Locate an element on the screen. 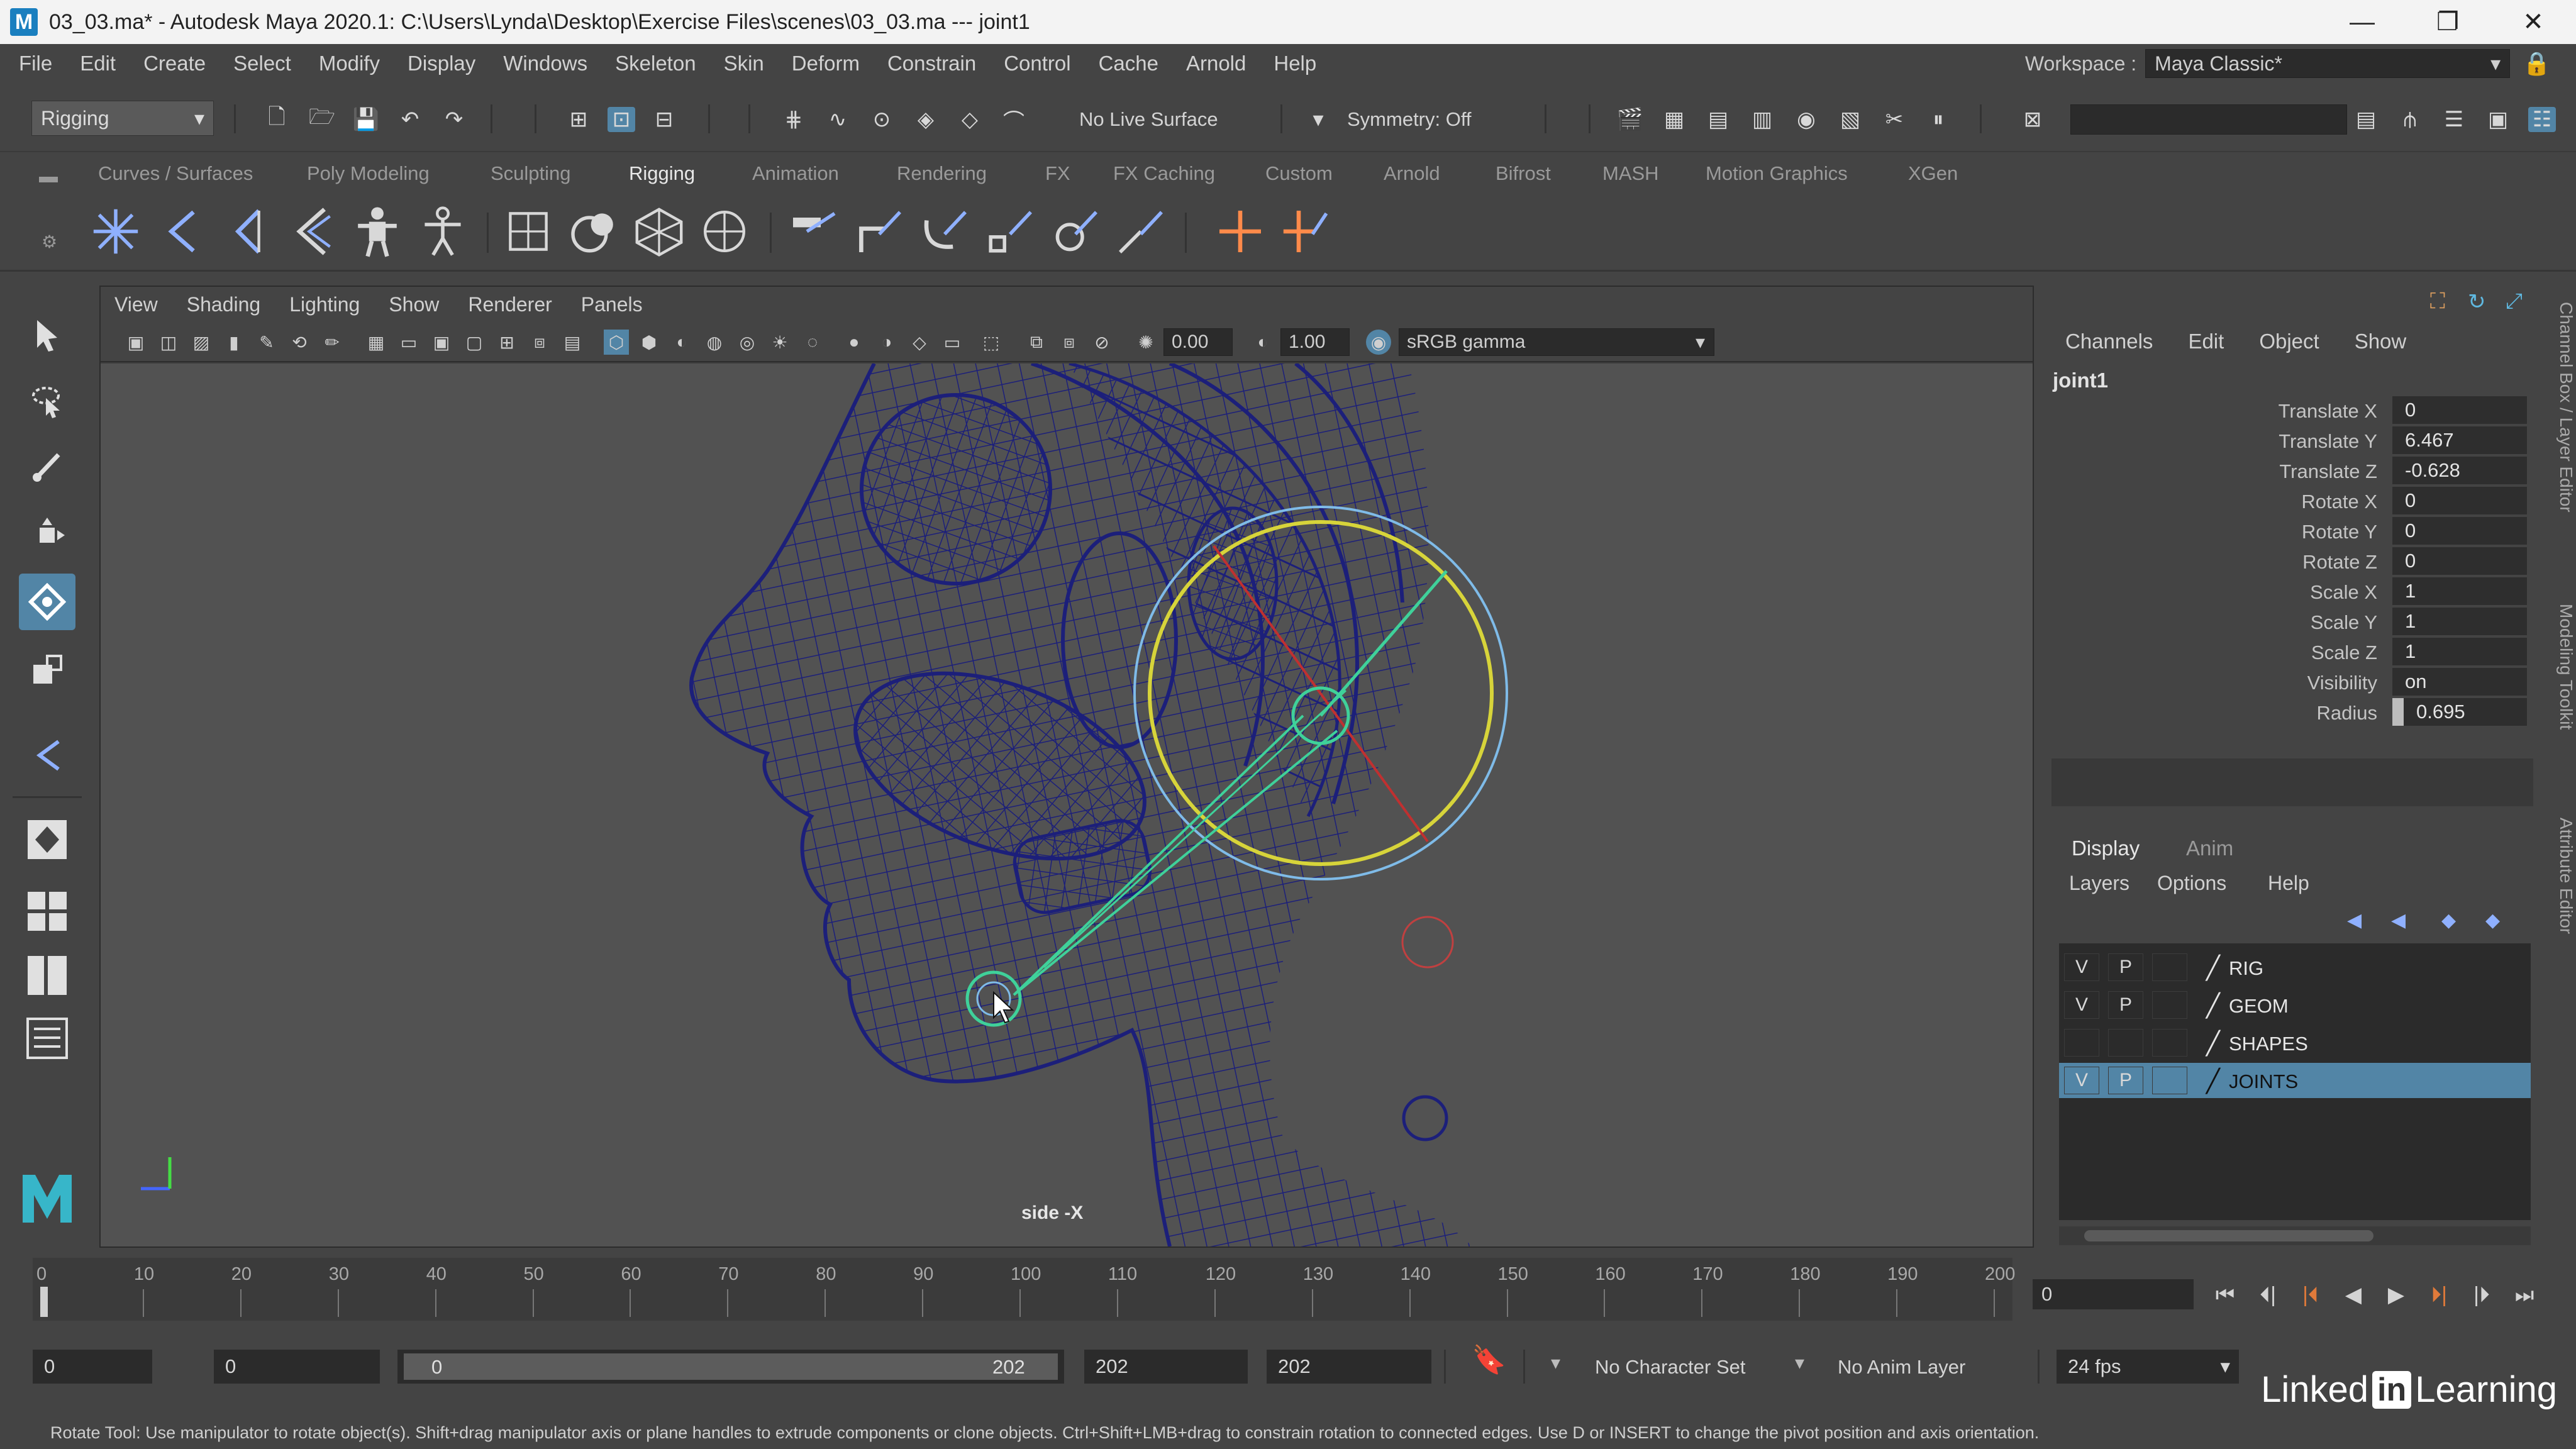  menu-select: Select is located at coordinates (262, 63).